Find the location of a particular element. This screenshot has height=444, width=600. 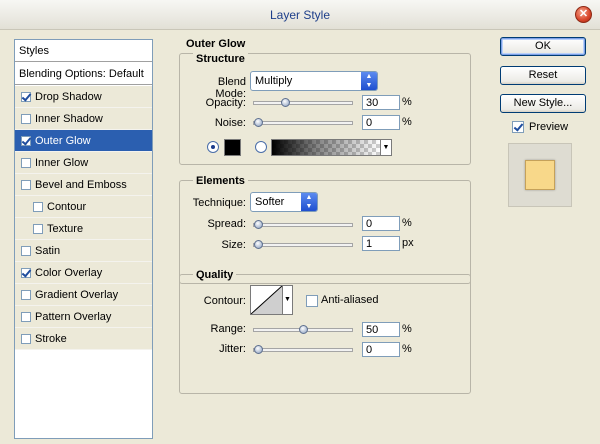

elements-label: Elements is located at coordinates (220, 181).